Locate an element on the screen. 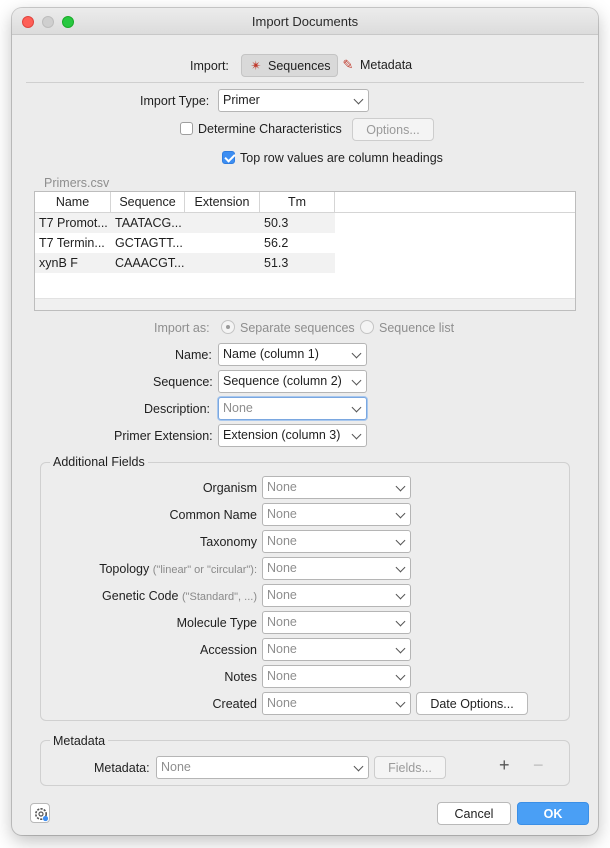  accession-value: None is located at coordinates (282, 649).